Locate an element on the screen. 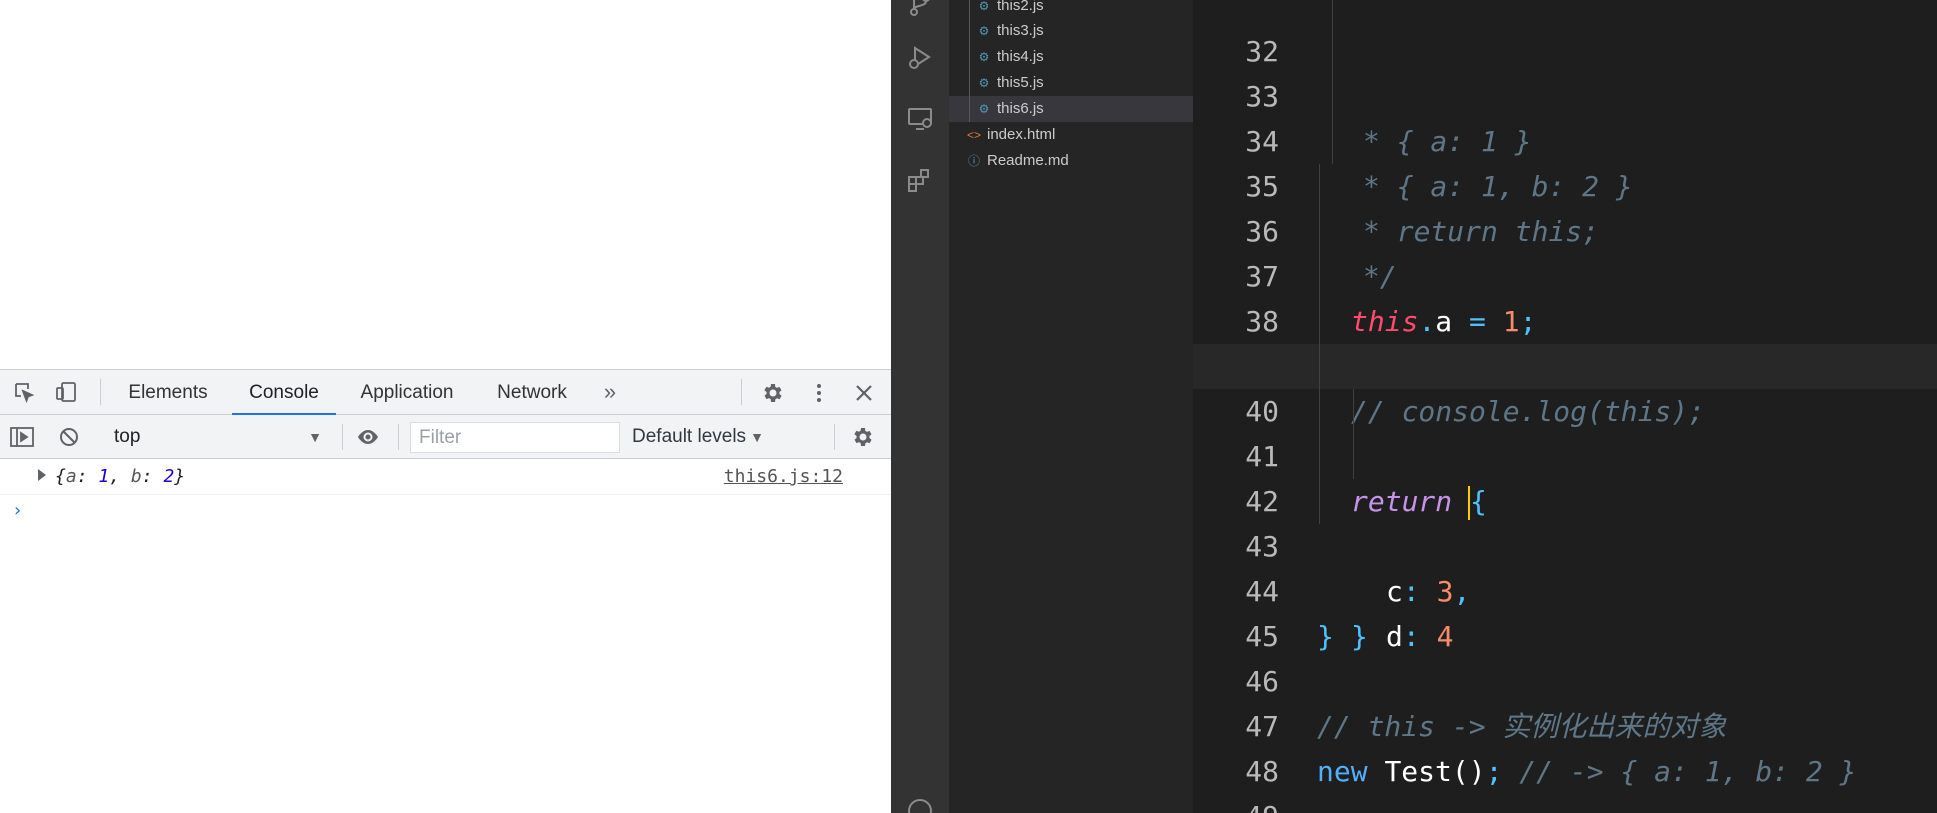  code-line: 34 * return this; is located at coordinates (1565, 161).